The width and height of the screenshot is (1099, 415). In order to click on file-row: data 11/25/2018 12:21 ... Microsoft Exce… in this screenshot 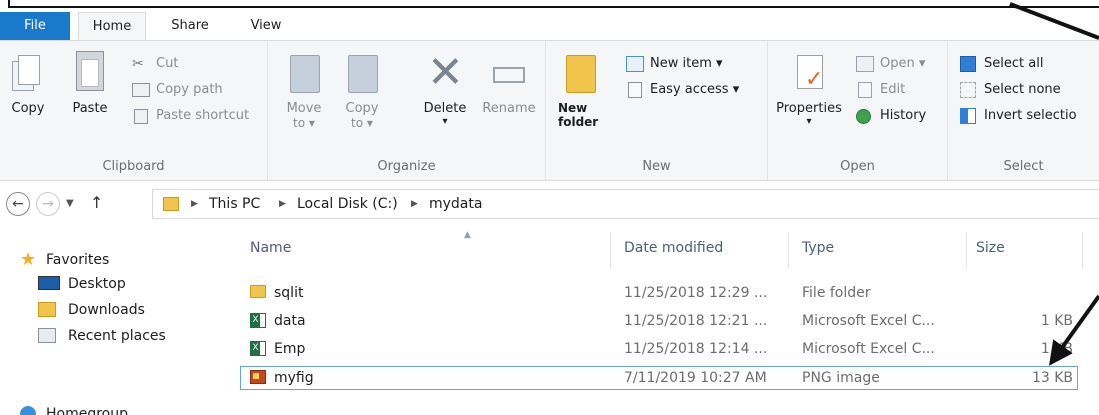, I will do `click(659, 322)`.